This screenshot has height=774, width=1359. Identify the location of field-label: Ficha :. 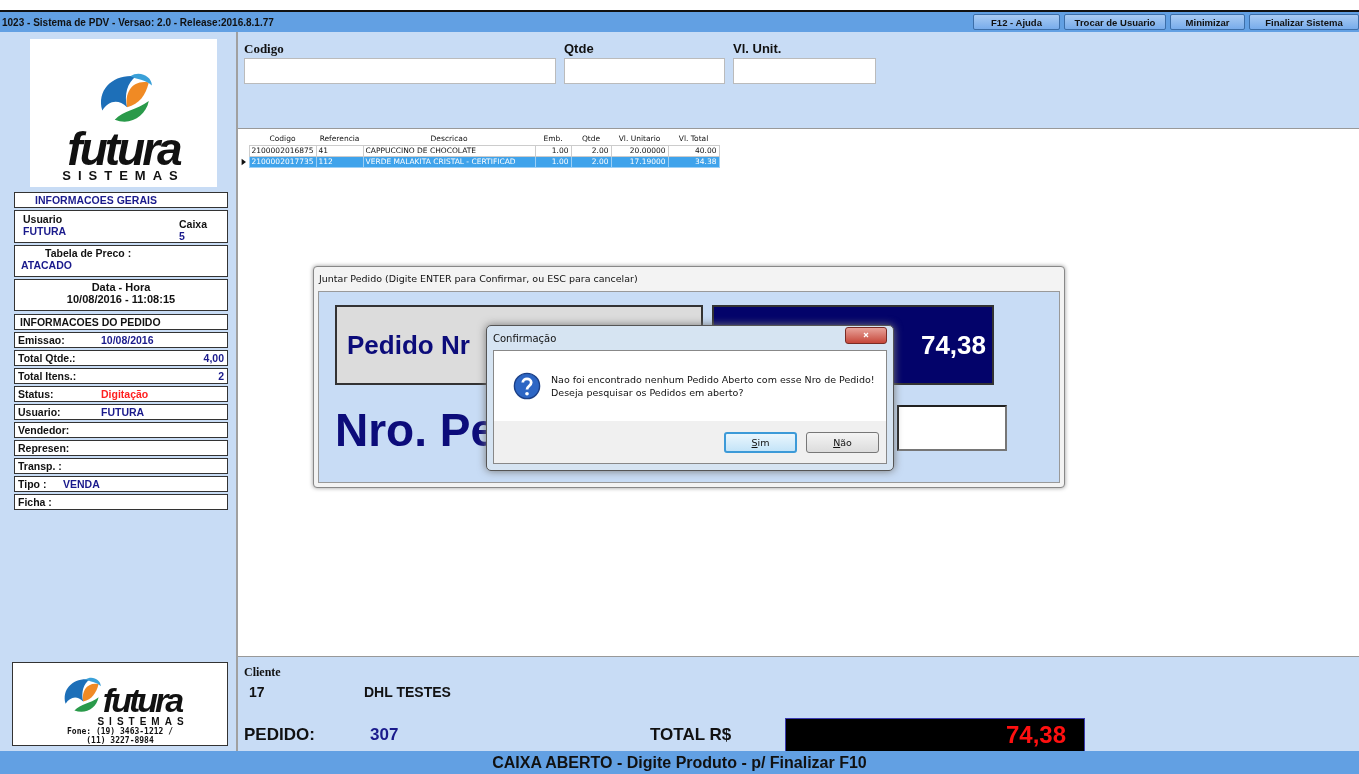
(35, 502).